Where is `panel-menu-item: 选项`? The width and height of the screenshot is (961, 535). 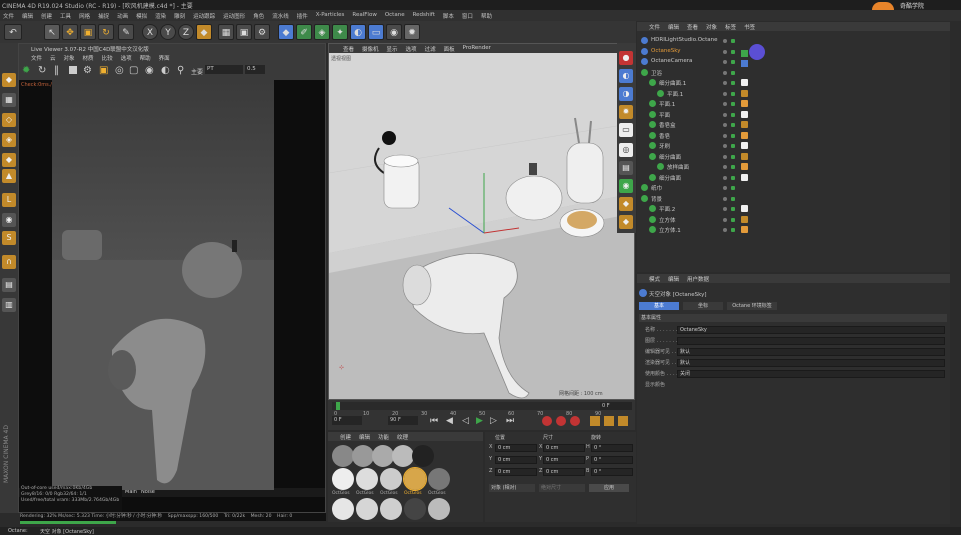 panel-menu-item: 选项 is located at coordinates (126, 57).